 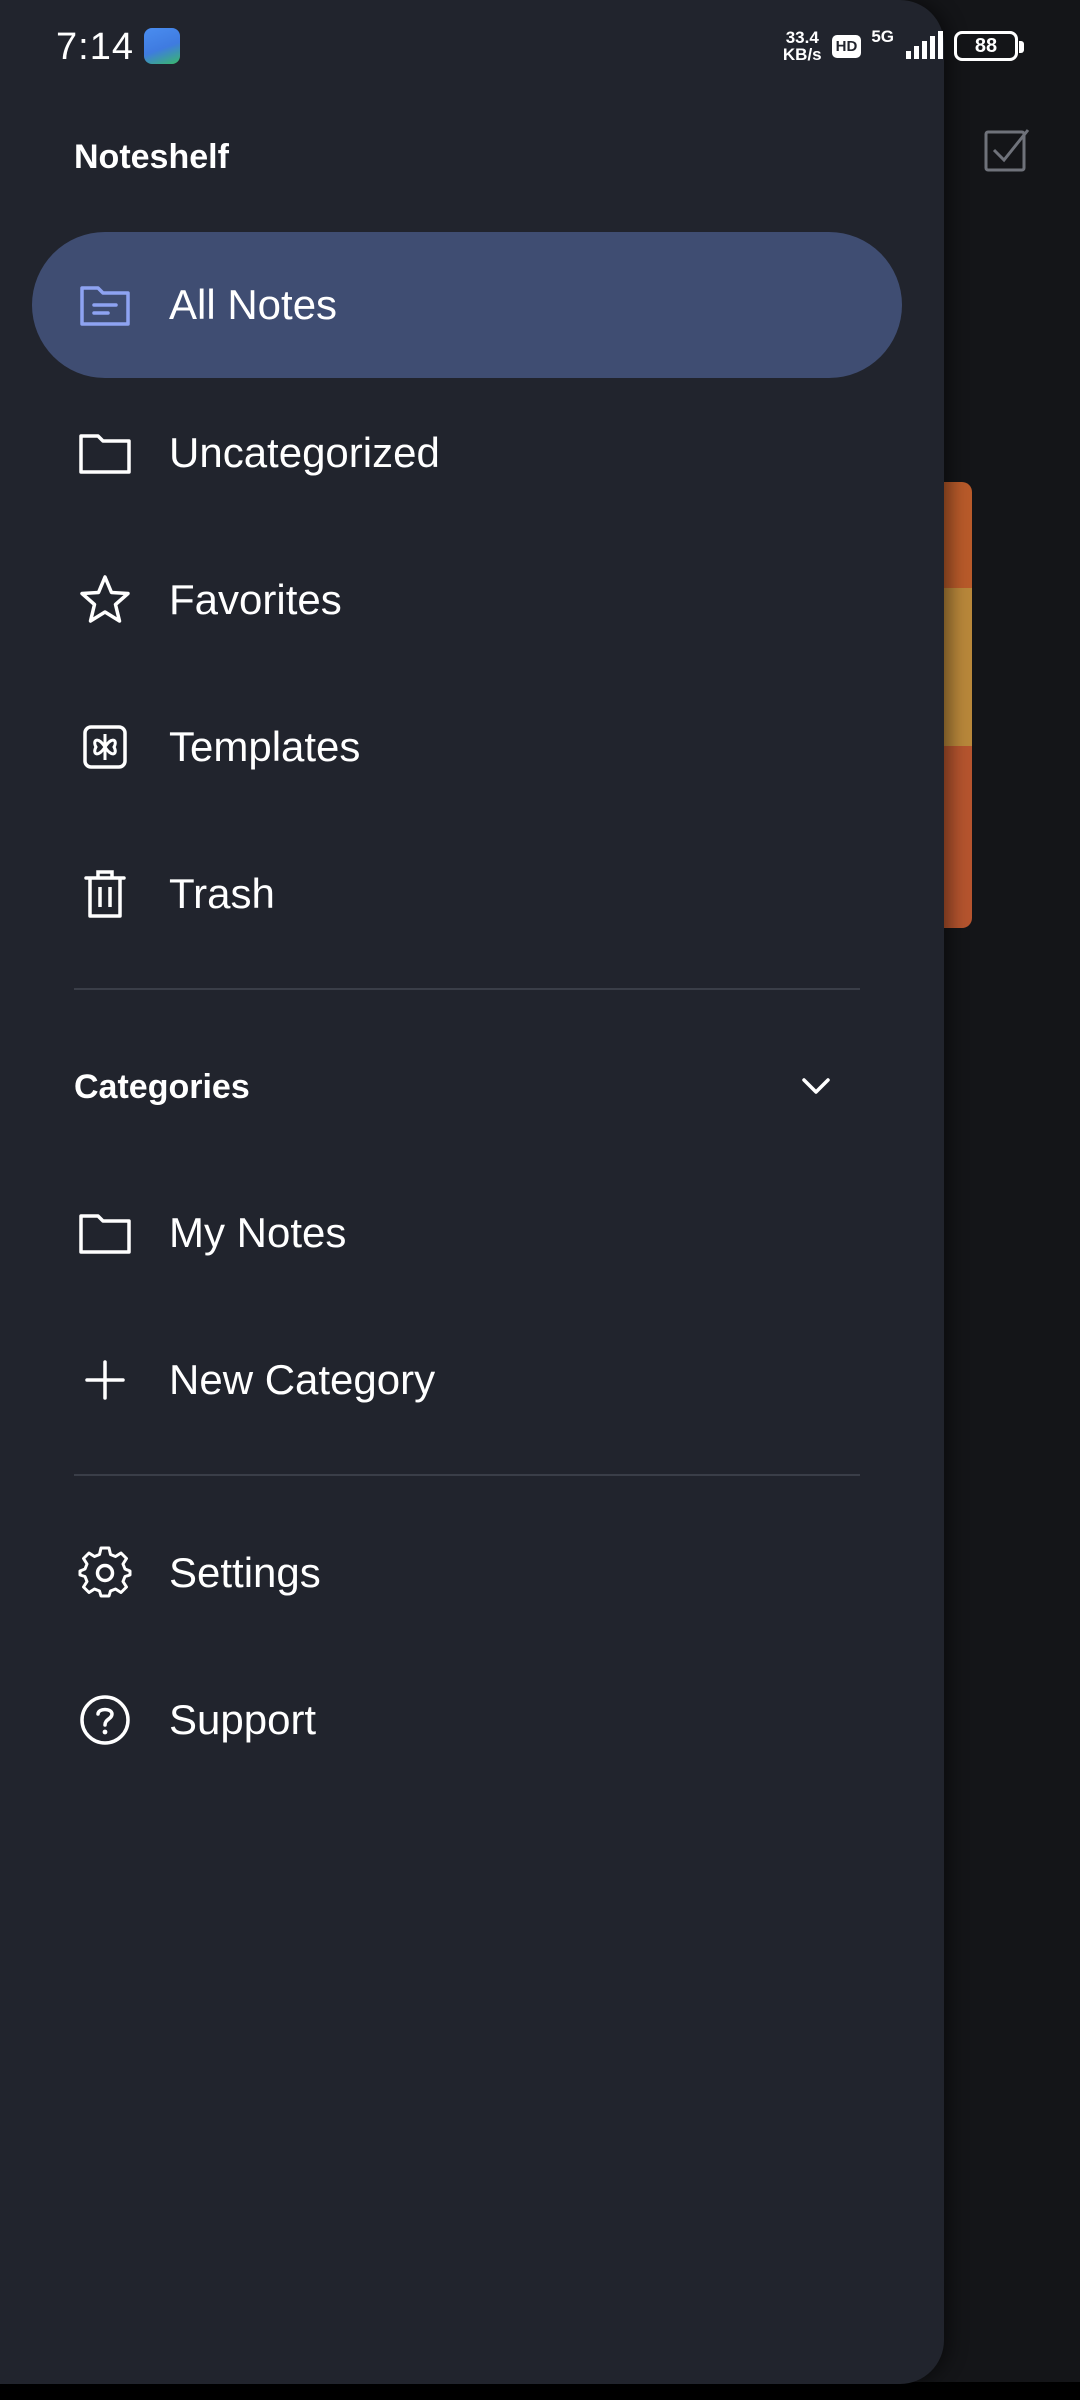 What do you see at coordinates (95, 47) in the screenshot?
I see `status-time: 7:14` at bounding box center [95, 47].